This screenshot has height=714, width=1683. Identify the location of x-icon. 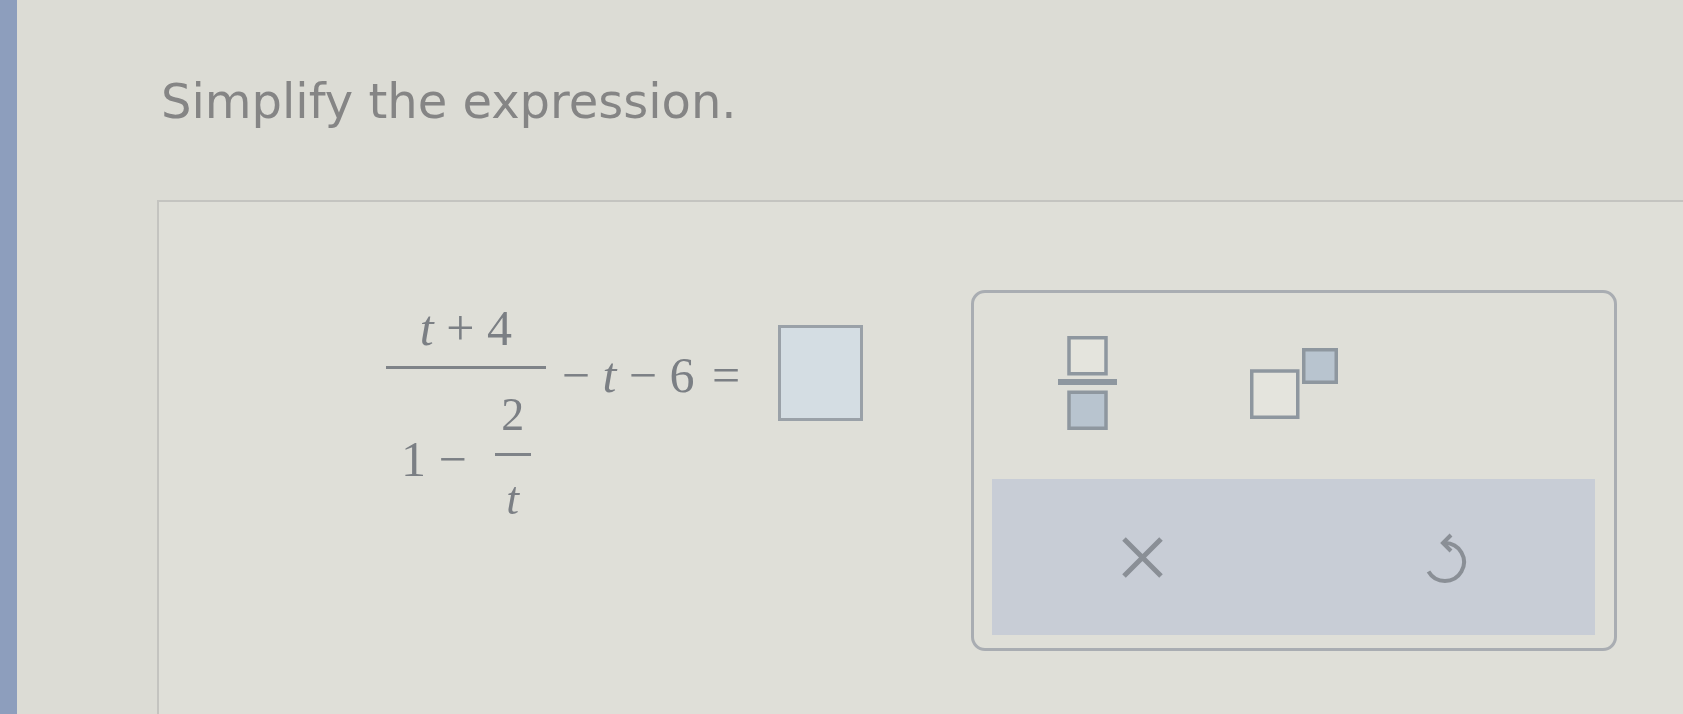
(1143, 557).